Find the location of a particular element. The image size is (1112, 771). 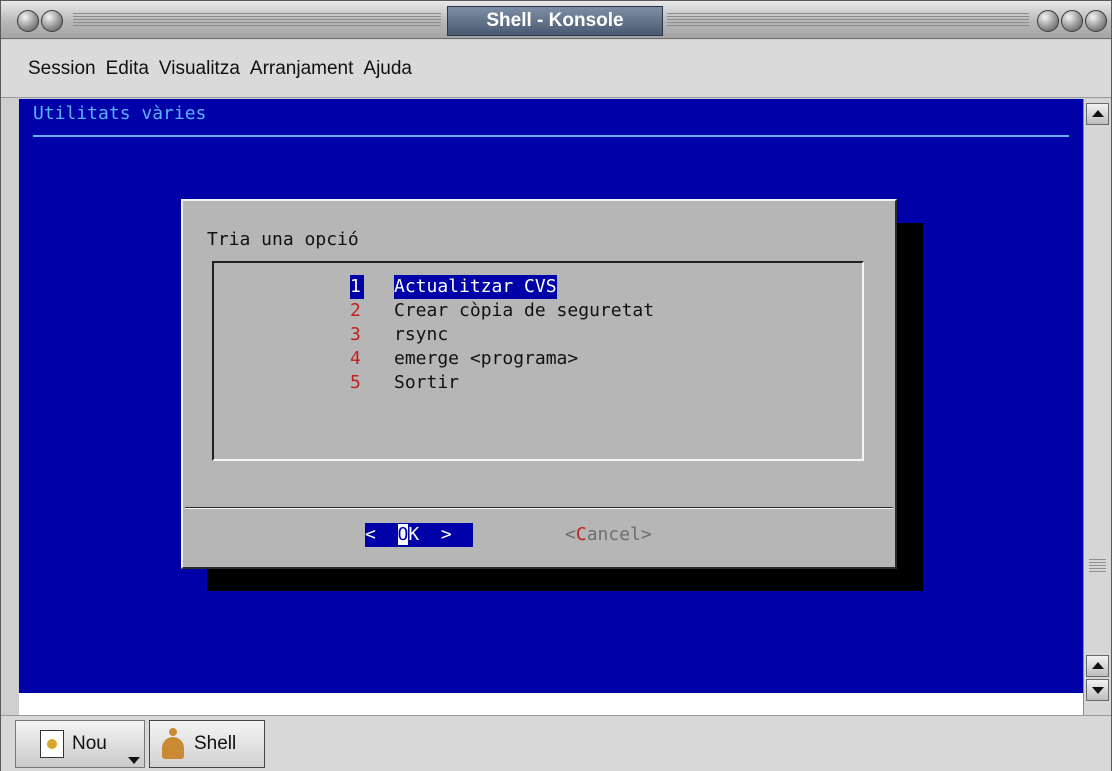

menu-session: Session is located at coordinates (62, 69).